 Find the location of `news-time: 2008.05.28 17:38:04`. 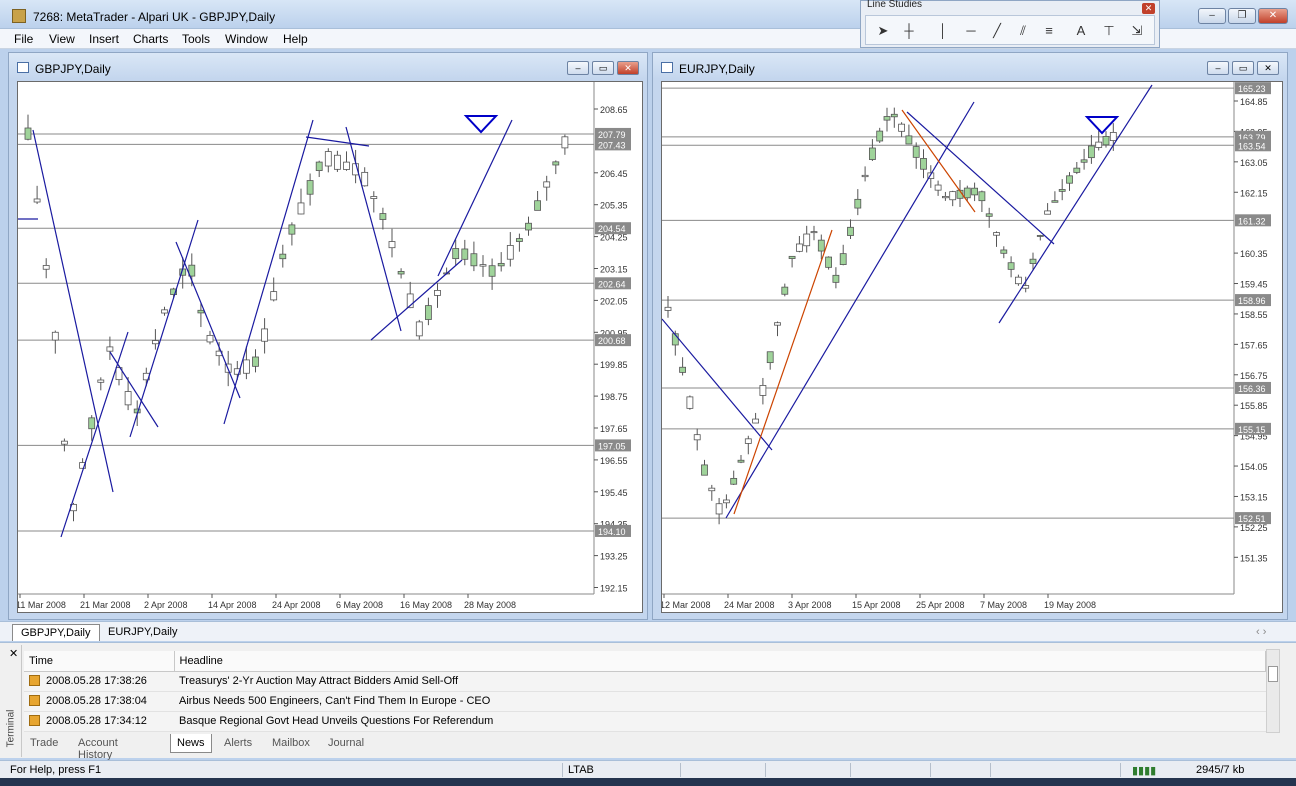

news-time: 2008.05.28 17:38:04 is located at coordinates (96, 701).